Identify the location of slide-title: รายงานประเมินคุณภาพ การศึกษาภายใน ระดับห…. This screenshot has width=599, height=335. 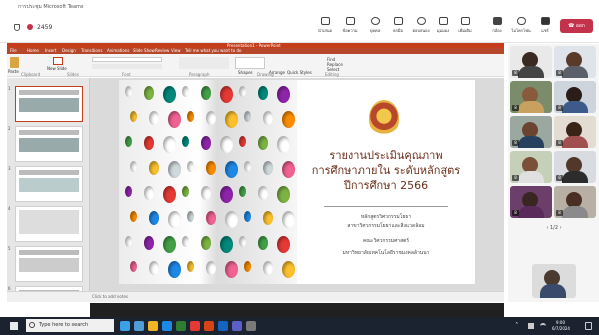
(386, 170).